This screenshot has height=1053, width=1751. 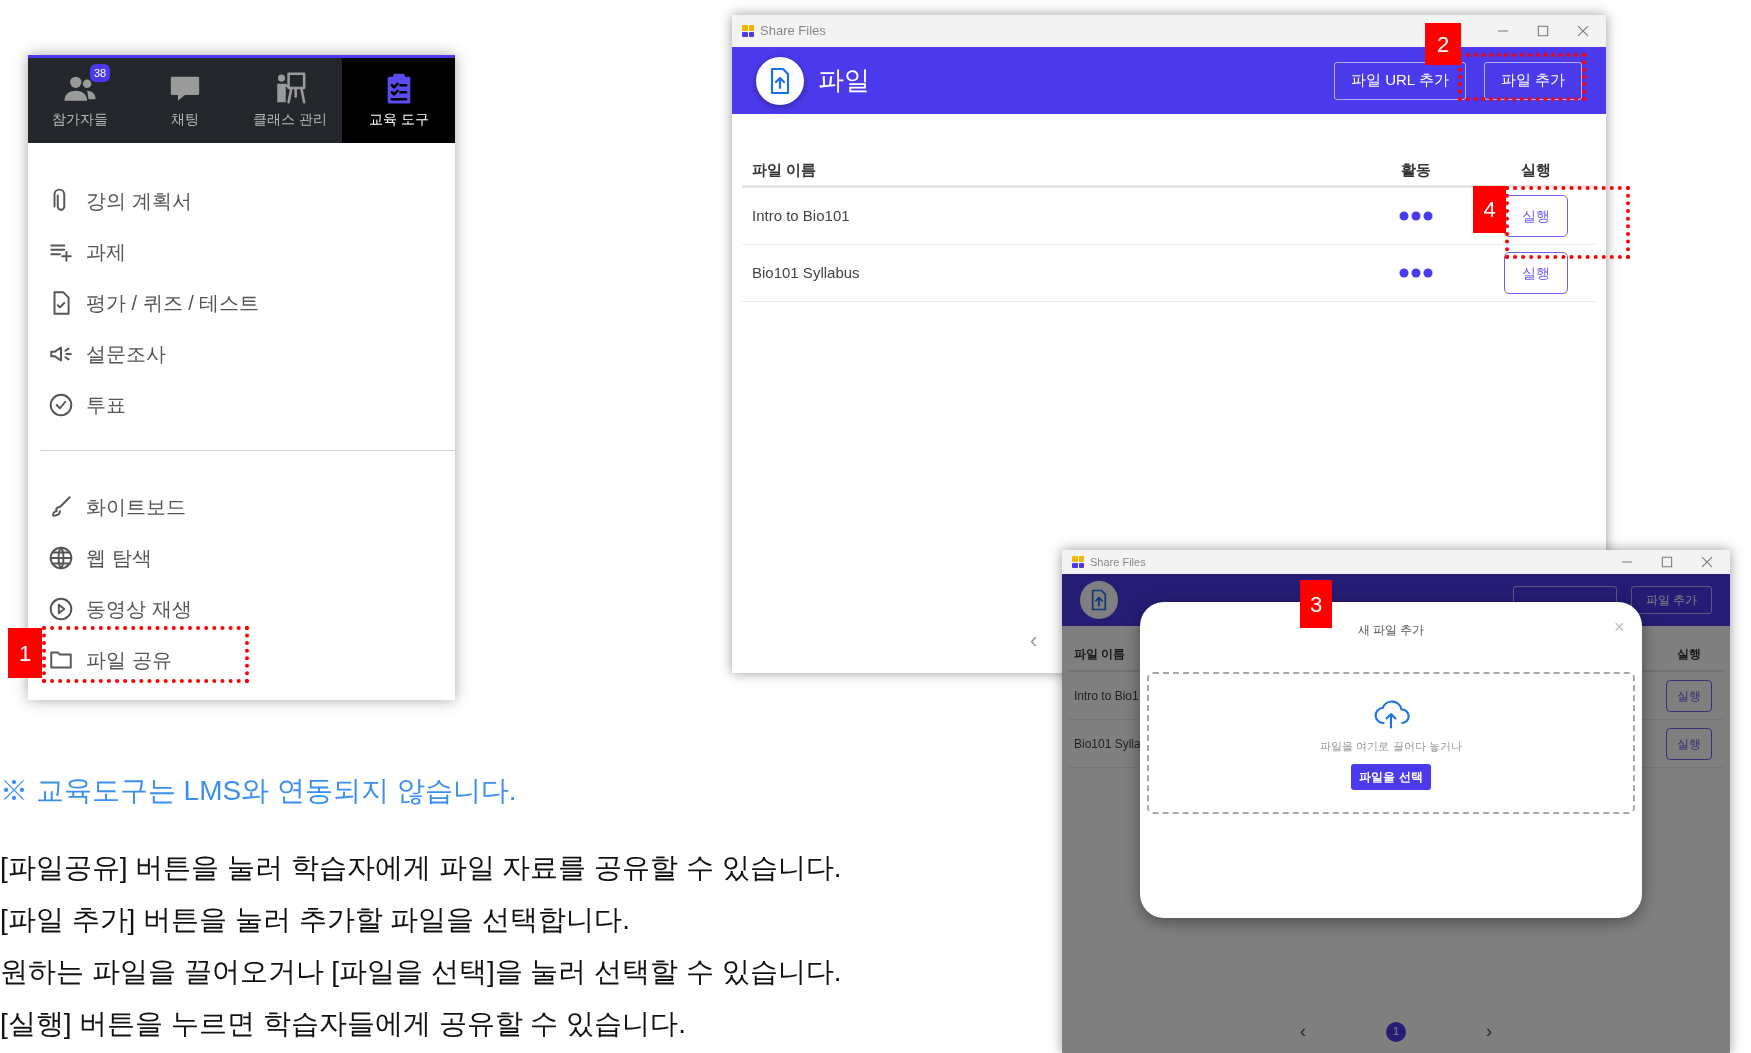 What do you see at coordinates (1396, 1031) in the screenshot?
I see `page-number: 1` at bounding box center [1396, 1031].